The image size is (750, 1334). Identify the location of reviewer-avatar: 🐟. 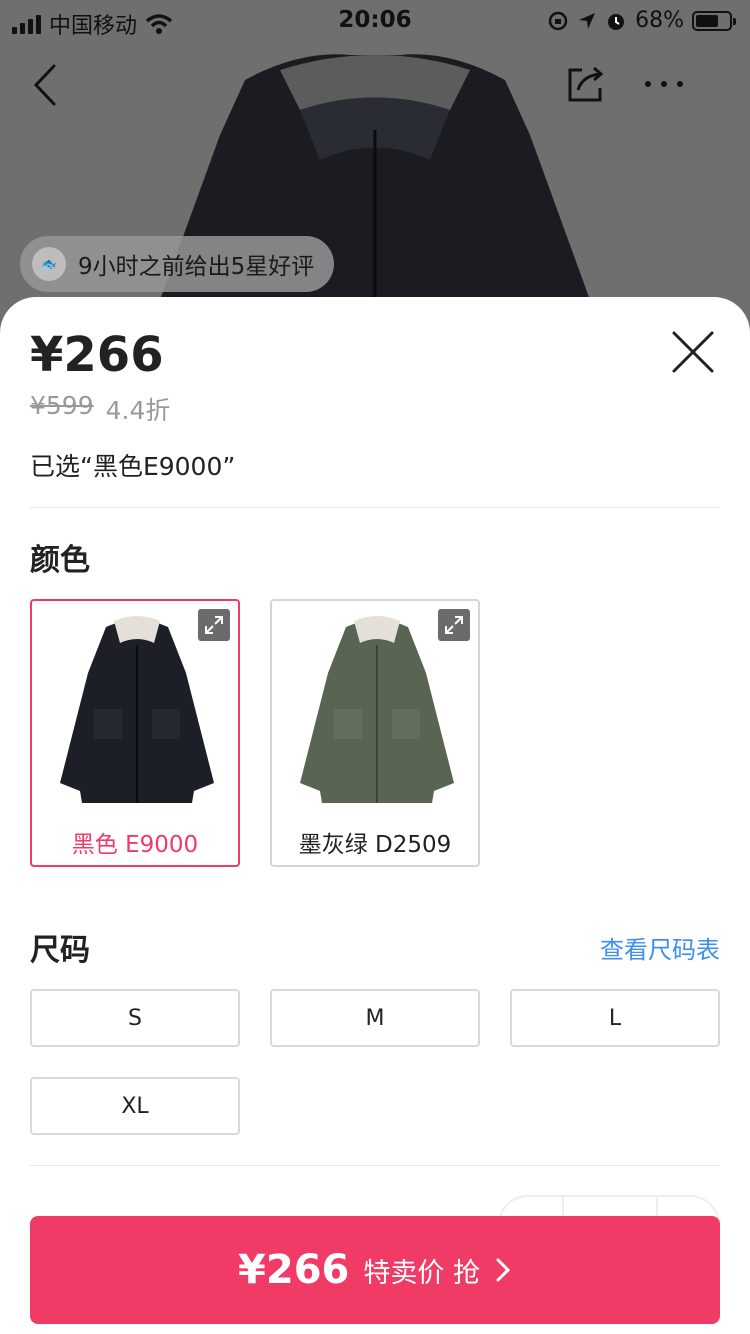
(49, 264).